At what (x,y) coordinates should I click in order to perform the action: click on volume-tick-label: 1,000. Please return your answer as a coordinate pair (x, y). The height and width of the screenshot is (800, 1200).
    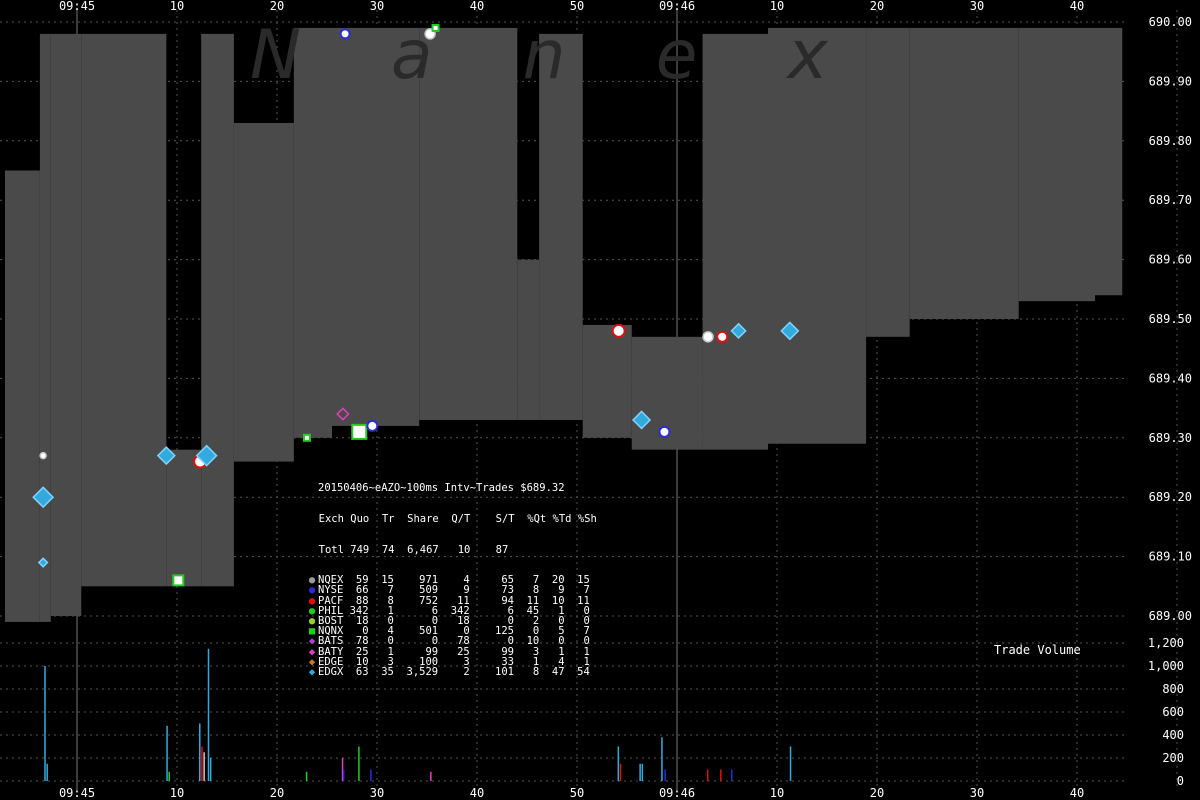
    Looking at the image, I should click on (1166, 666).